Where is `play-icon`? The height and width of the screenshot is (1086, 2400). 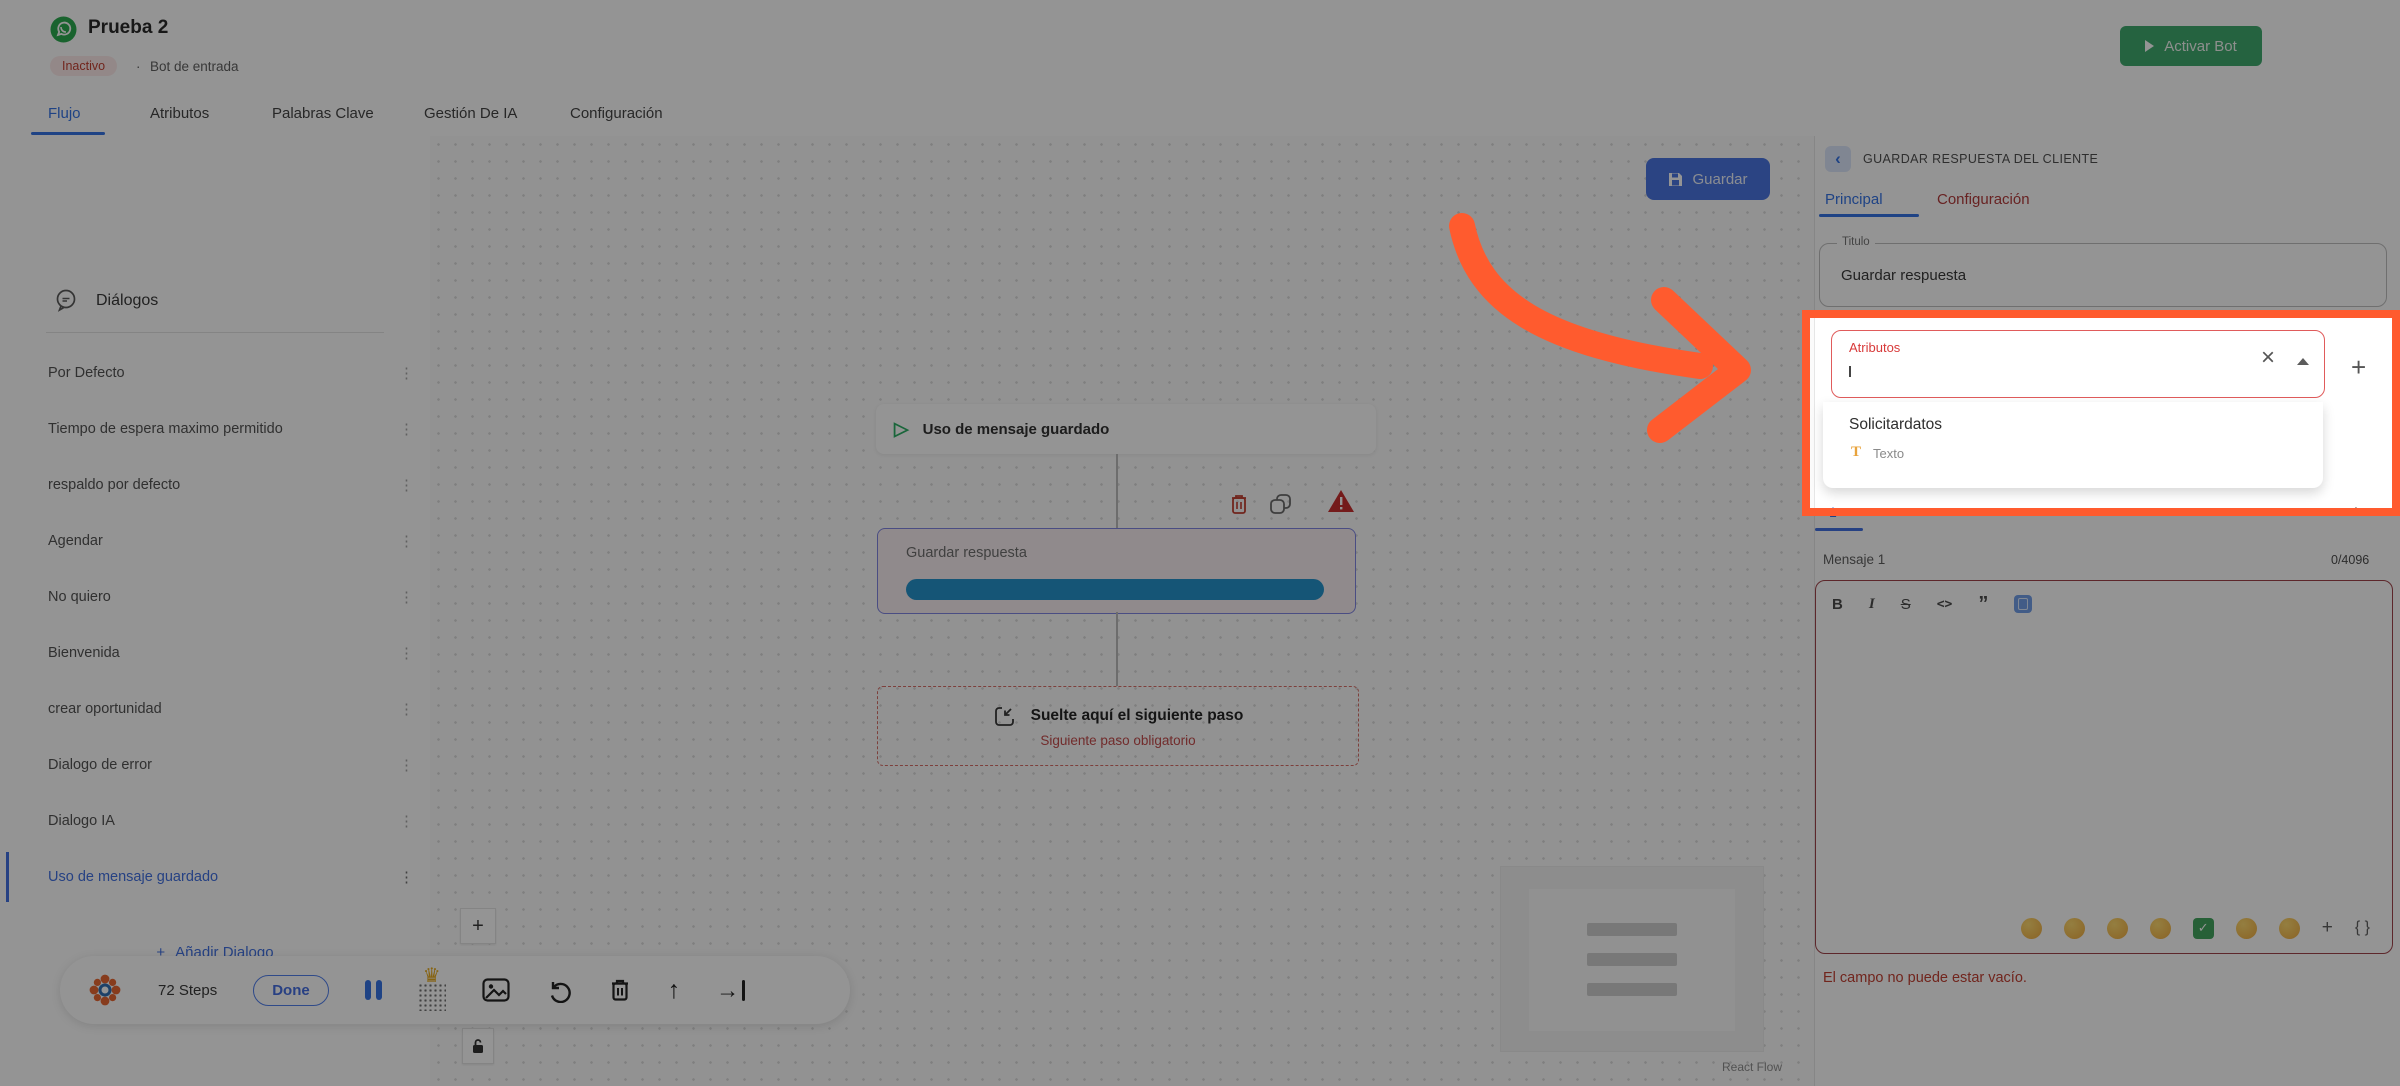
play-icon is located at coordinates (2150, 46).